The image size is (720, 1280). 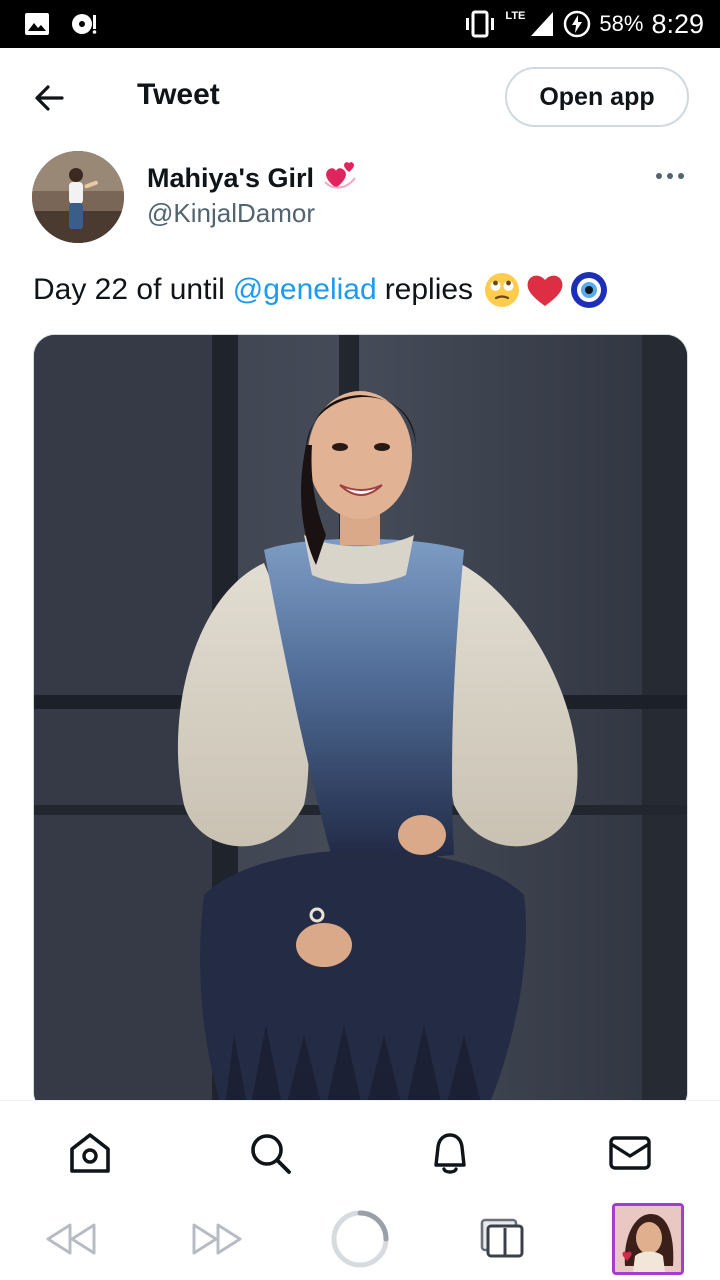 I want to click on more-options-button, so click(x=670, y=176).